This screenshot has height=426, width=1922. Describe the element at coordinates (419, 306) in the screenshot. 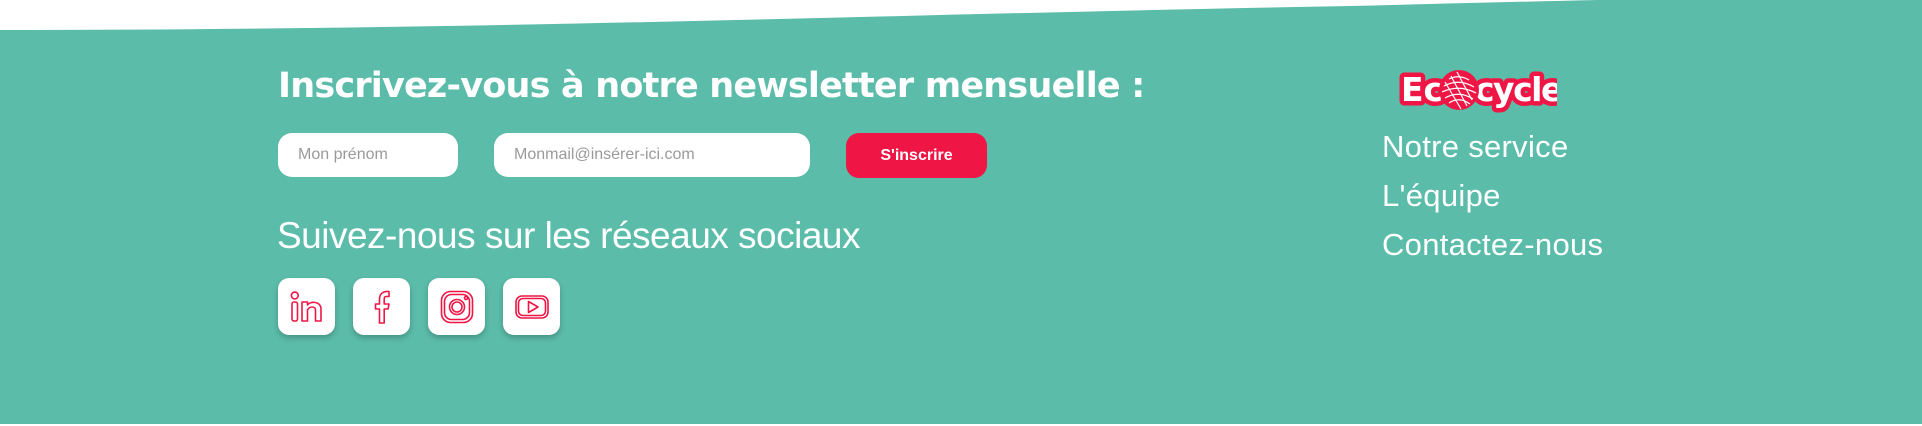

I see `social-links` at that location.